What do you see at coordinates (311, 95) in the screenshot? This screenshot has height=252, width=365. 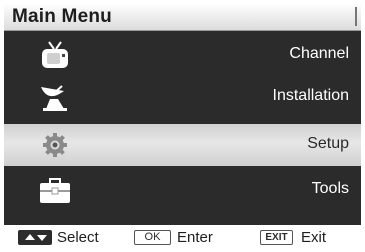 I see `menu-item-label: Installation` at bounding box center [311, 95].